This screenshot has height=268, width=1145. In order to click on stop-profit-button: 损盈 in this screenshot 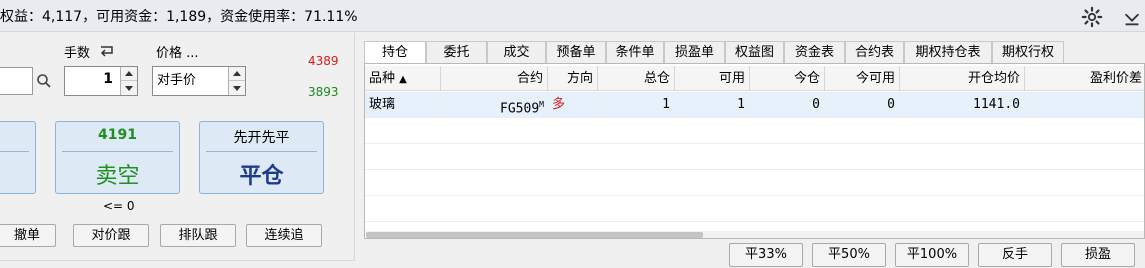, I will do `click(1098, 255)`.